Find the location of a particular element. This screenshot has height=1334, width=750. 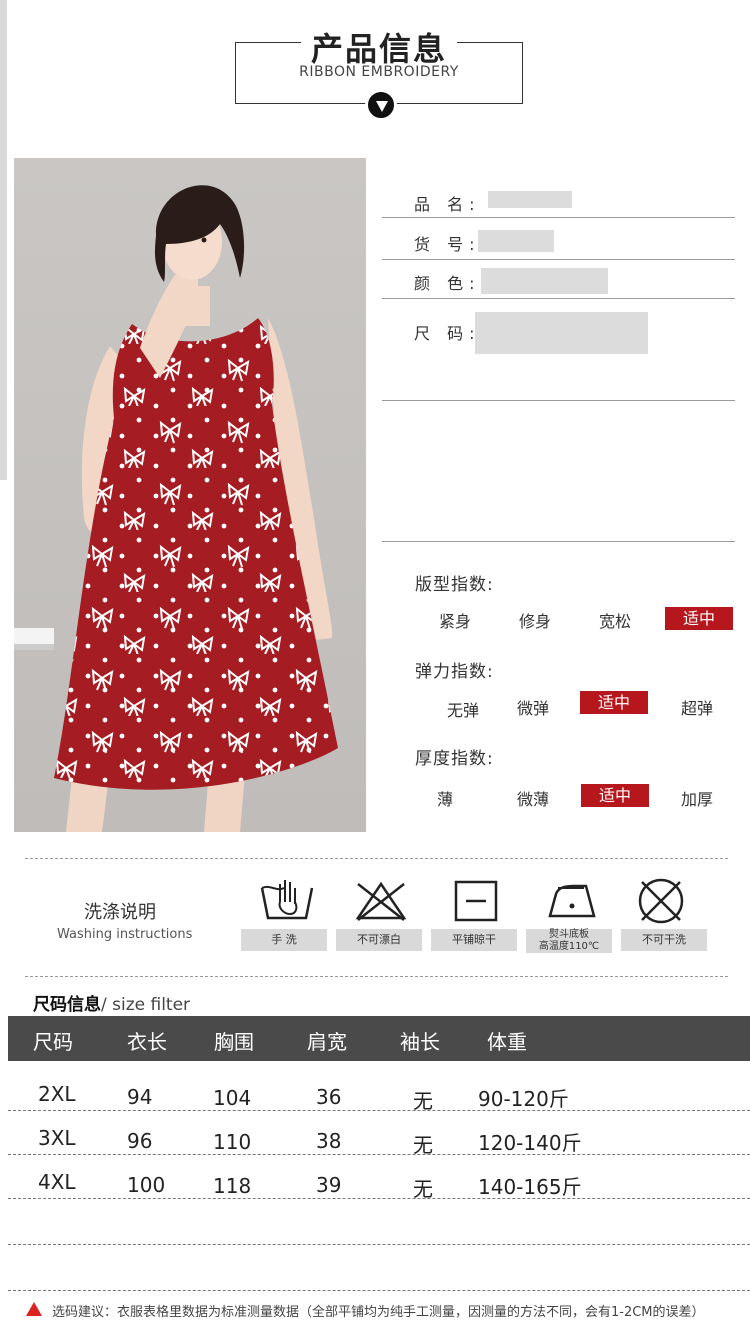

wash-label: 平铺晾干 is located at coordinates (474, 940).